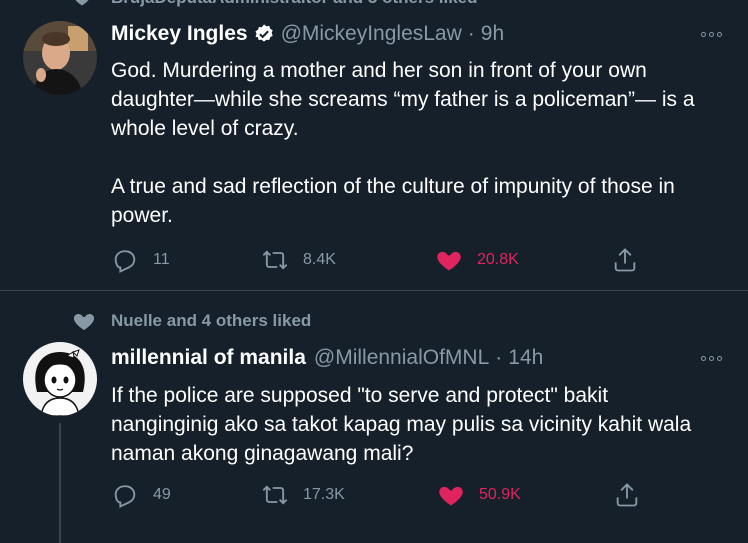  What do you see at coordinates (84, 322) in the screenshot?
I see `heart-icon` at bounding box center [84, 322].